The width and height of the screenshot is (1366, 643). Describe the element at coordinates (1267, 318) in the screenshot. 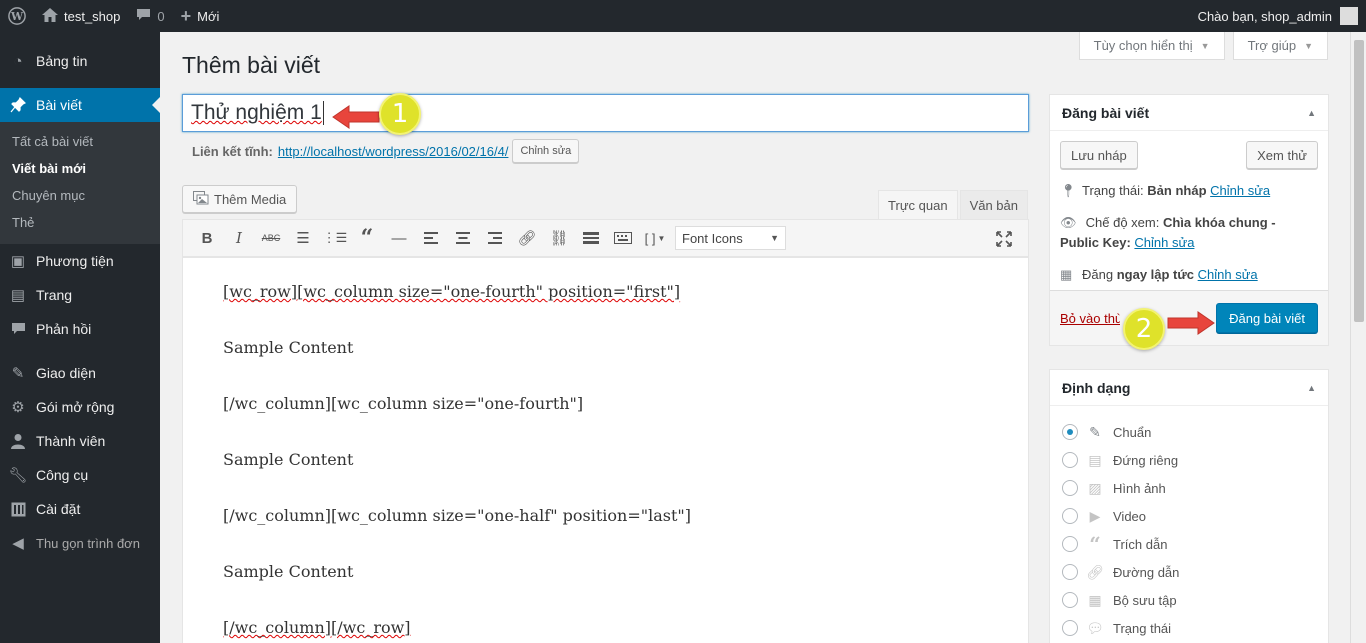

I see `publish-button: Đăng bài viết` at that location.